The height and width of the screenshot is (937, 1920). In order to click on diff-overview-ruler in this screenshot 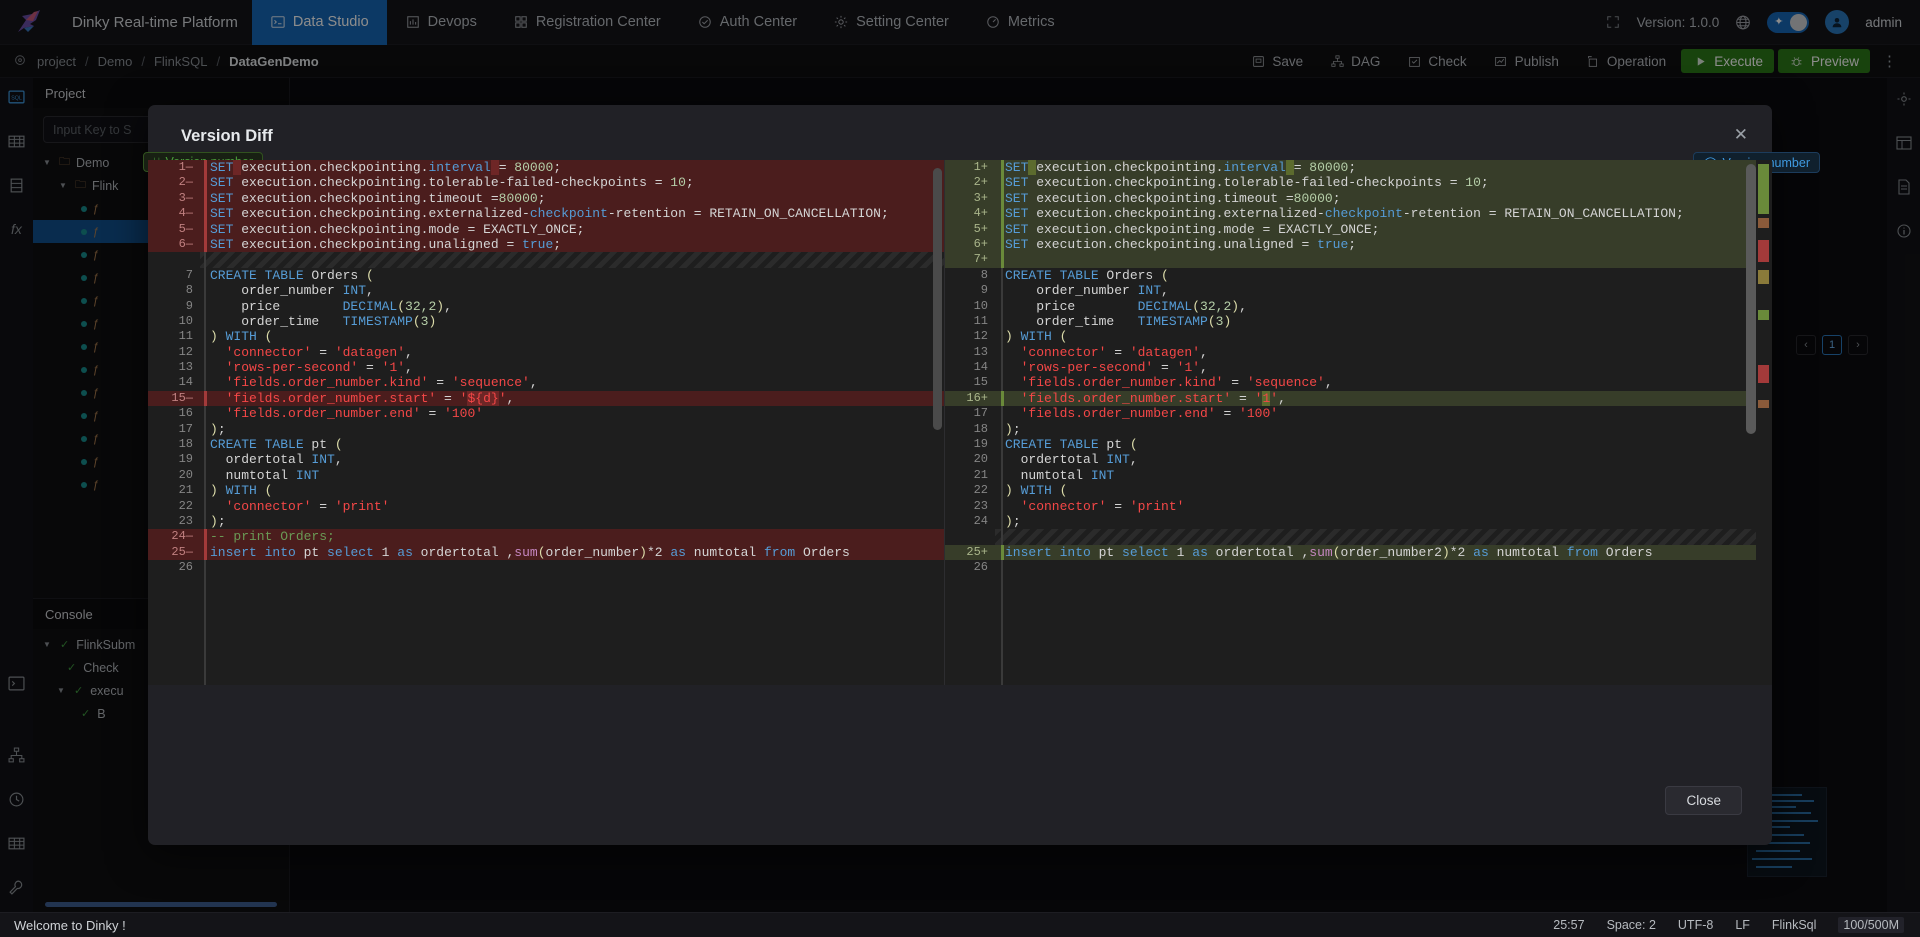, I will do `click(1764, 422)`.